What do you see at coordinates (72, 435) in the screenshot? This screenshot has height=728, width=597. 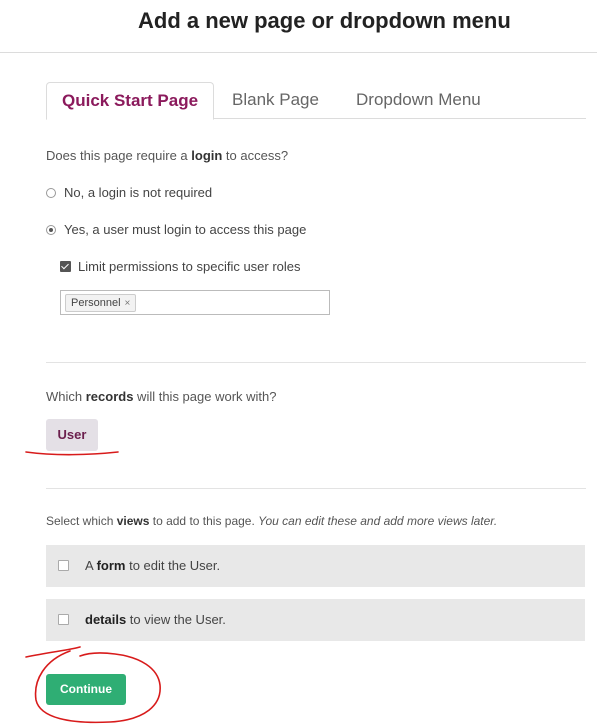 I see `record-user-button: User` at bounding box center [72, 435].